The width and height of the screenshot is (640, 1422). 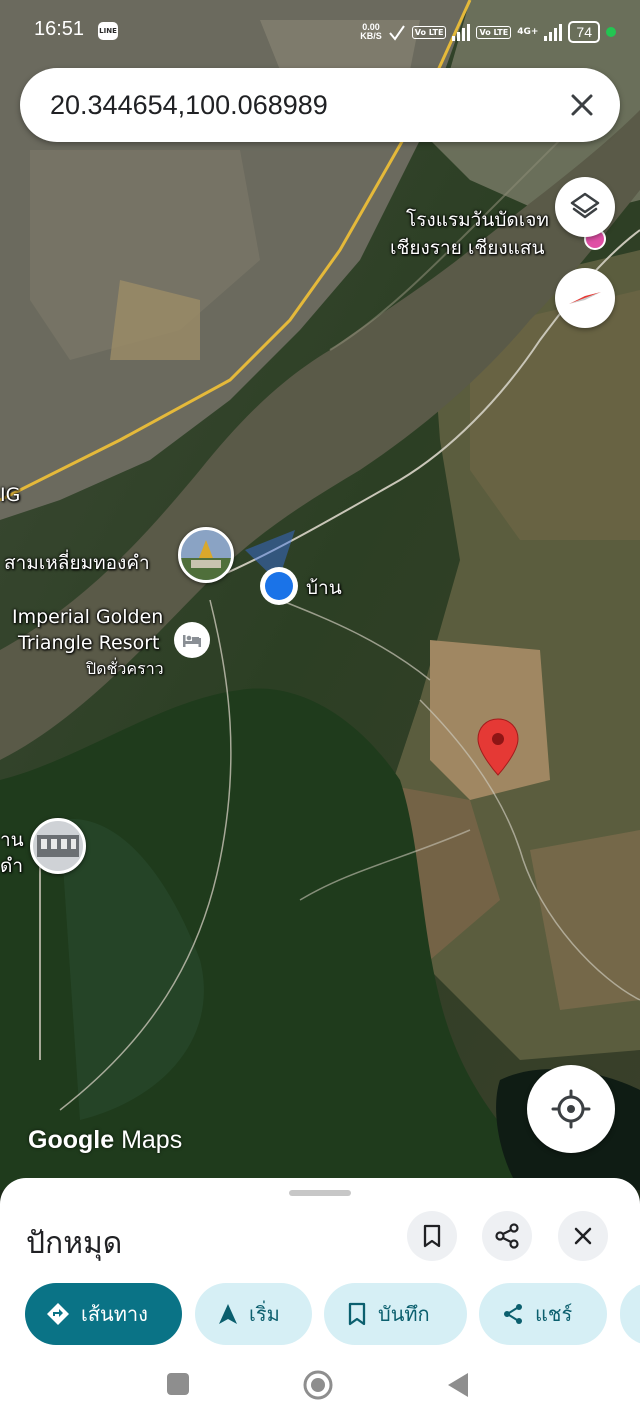 I want to click on label-resort-line1: Imperial Golden, so click(x=87, y=617).